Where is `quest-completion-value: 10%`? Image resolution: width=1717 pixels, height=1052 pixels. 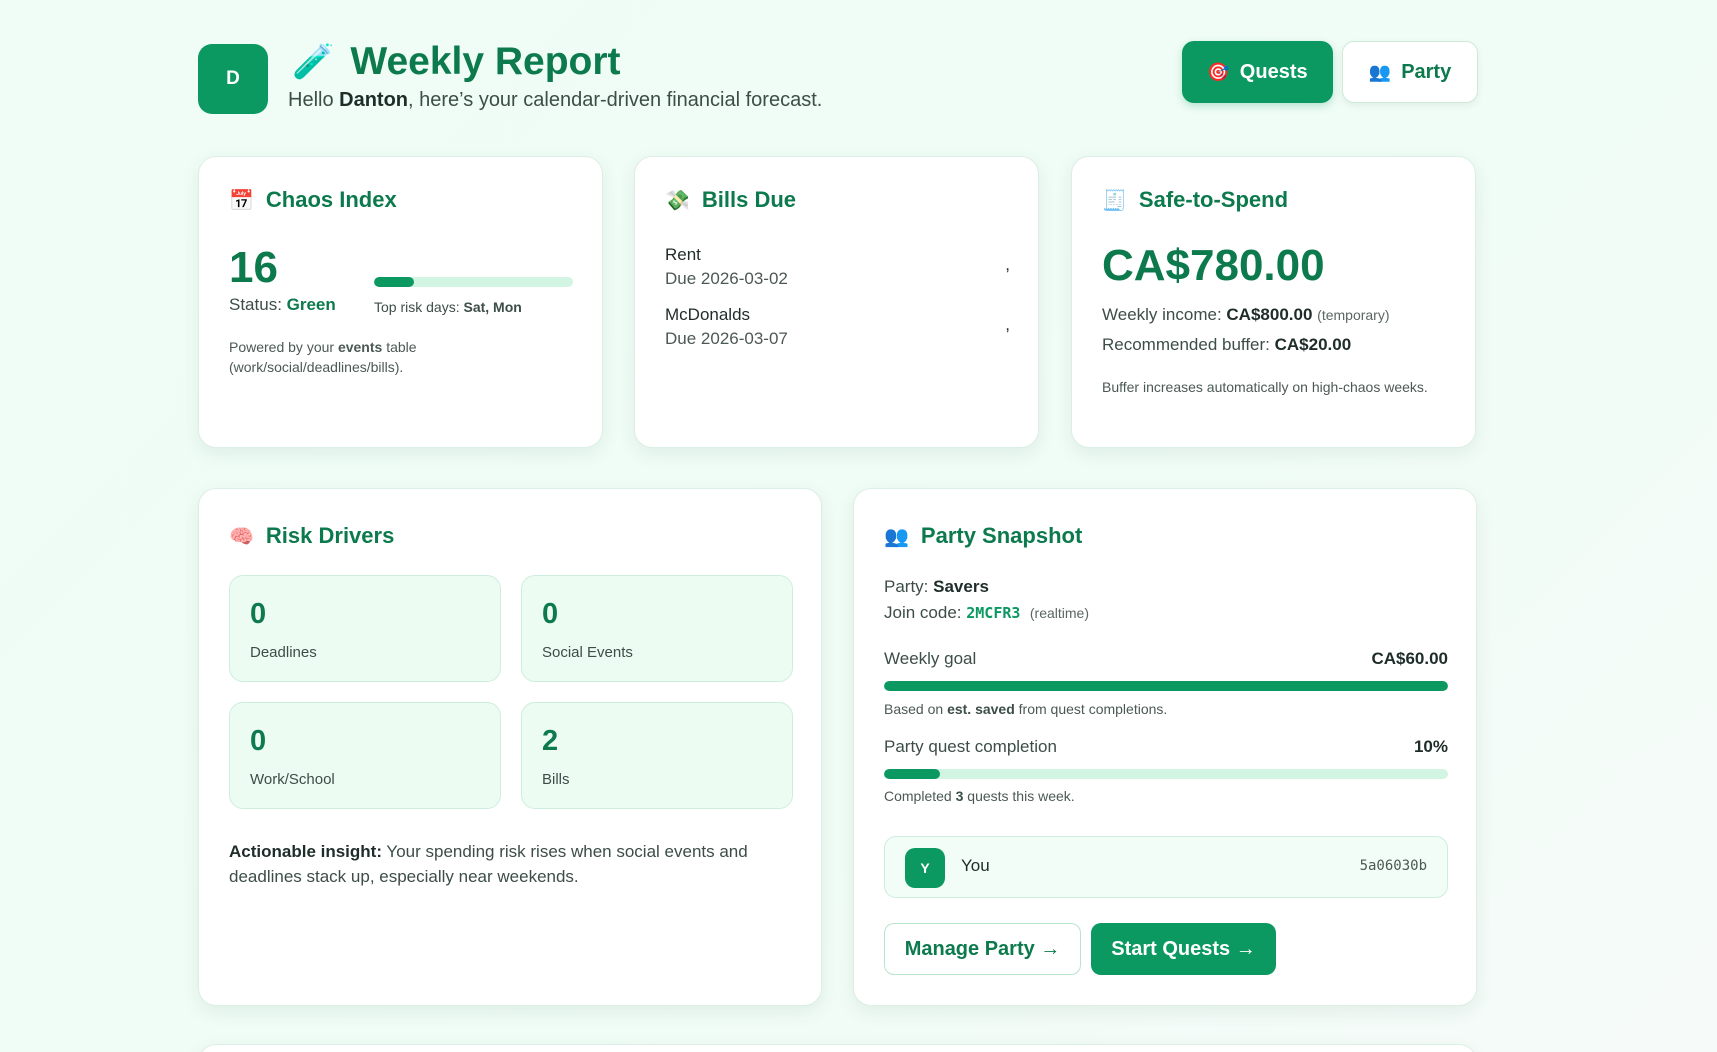
quest-completion-value: 10% is located at coordinates (1430, 746).